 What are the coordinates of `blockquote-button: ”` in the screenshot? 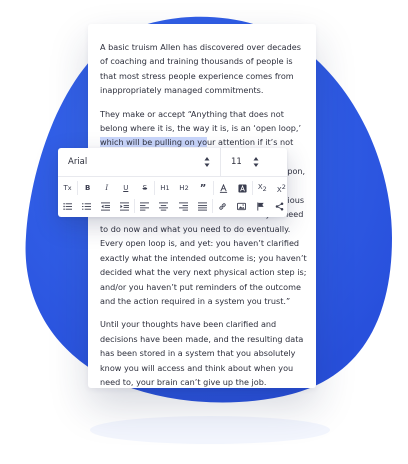 It's located at (203, 188).